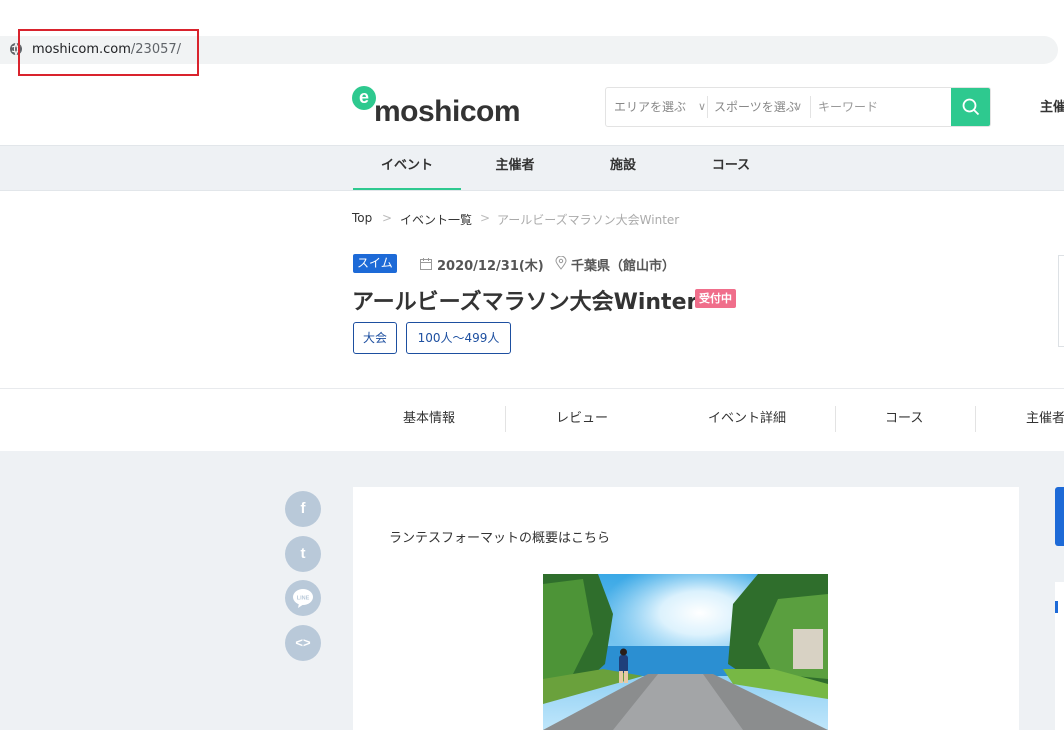 The image size is (1064, 730). I want to click on tab-course: コース, so click(904, 420).